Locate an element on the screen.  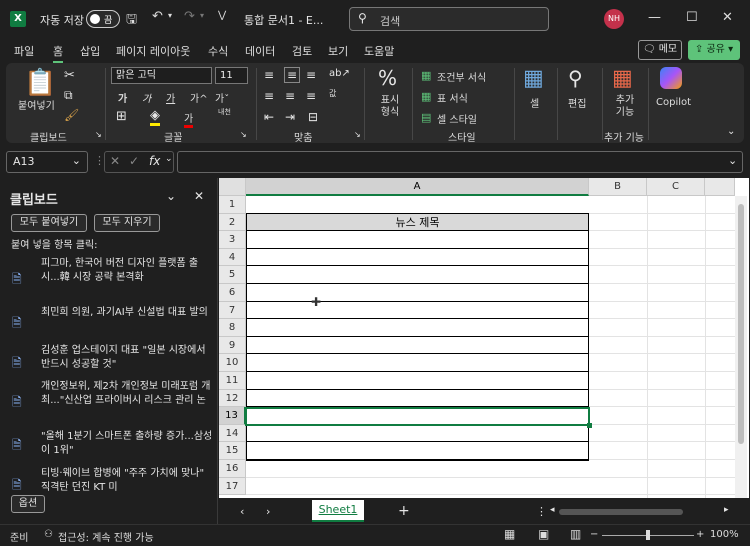
align-right-icon: ≡ is located at coordinates (311, 96).